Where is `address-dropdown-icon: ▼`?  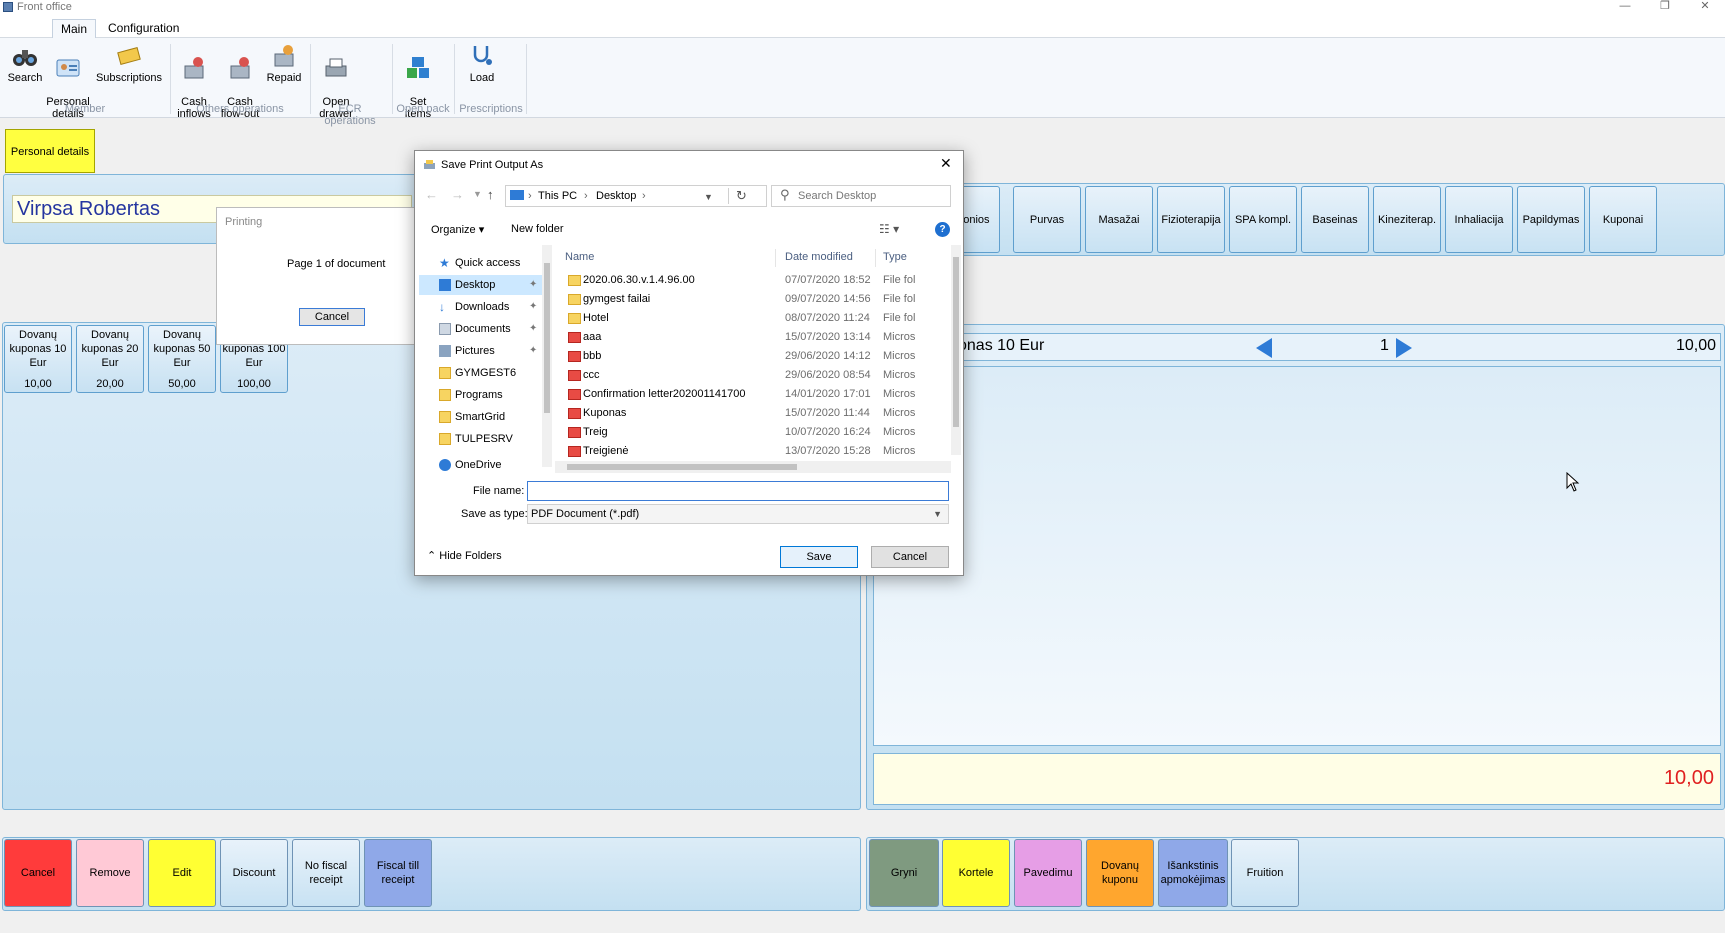
address-dropdown-icon: ▼ is located at coordinates (708, 197).